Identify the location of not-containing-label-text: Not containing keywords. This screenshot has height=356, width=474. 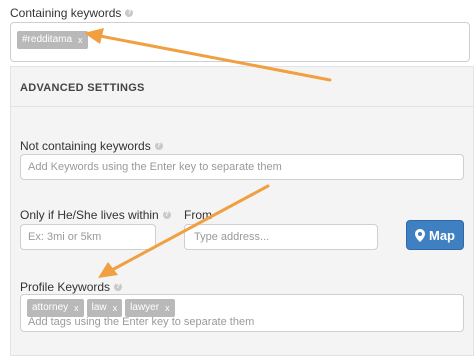
(85, 146).